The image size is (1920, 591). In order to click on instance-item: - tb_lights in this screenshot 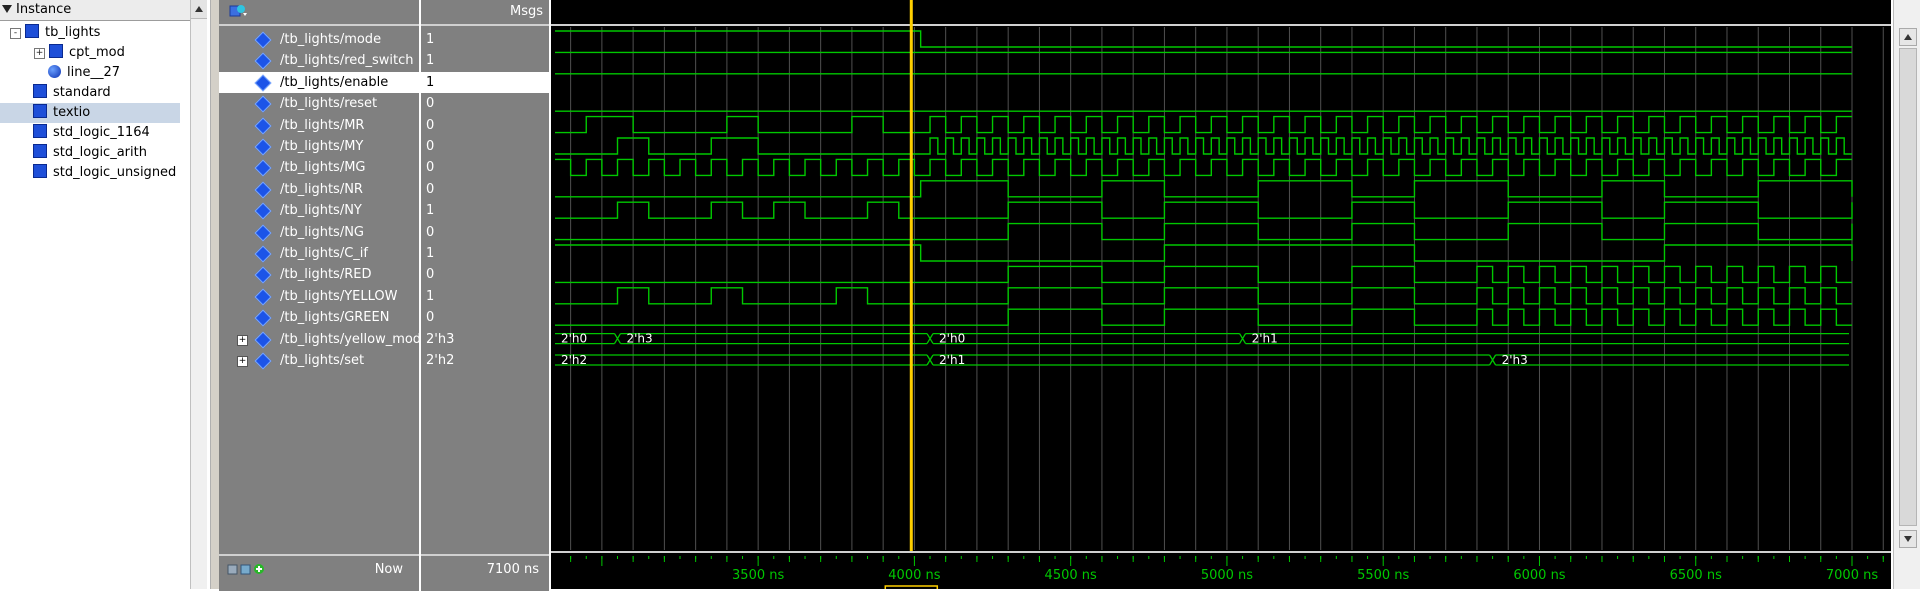, I will do `click(90, 33)`.